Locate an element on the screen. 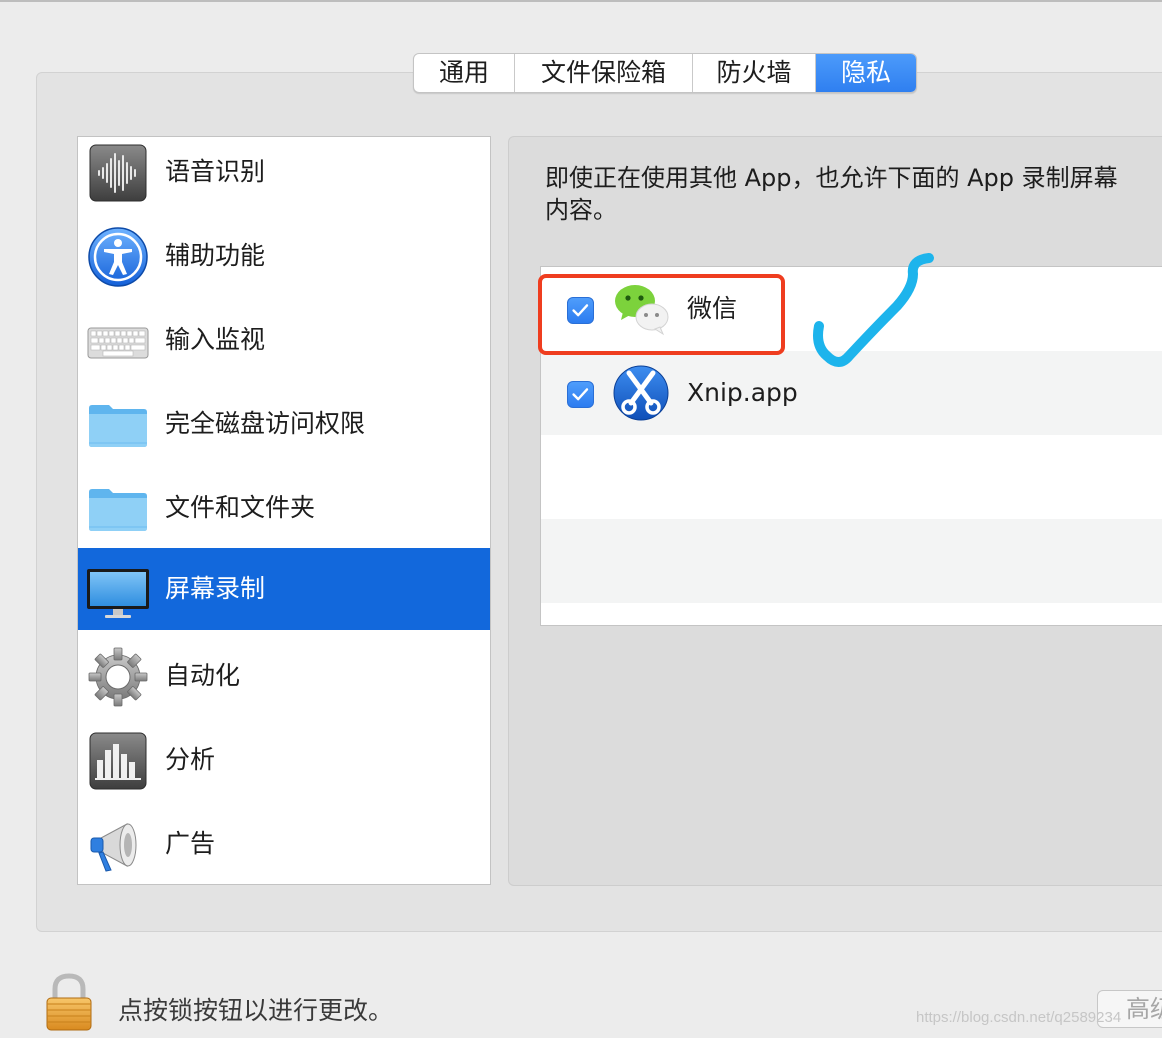 The height and width of the screenshot is (1038, 1162). xnip-scissors-icon is located at coordinates (641, 393).